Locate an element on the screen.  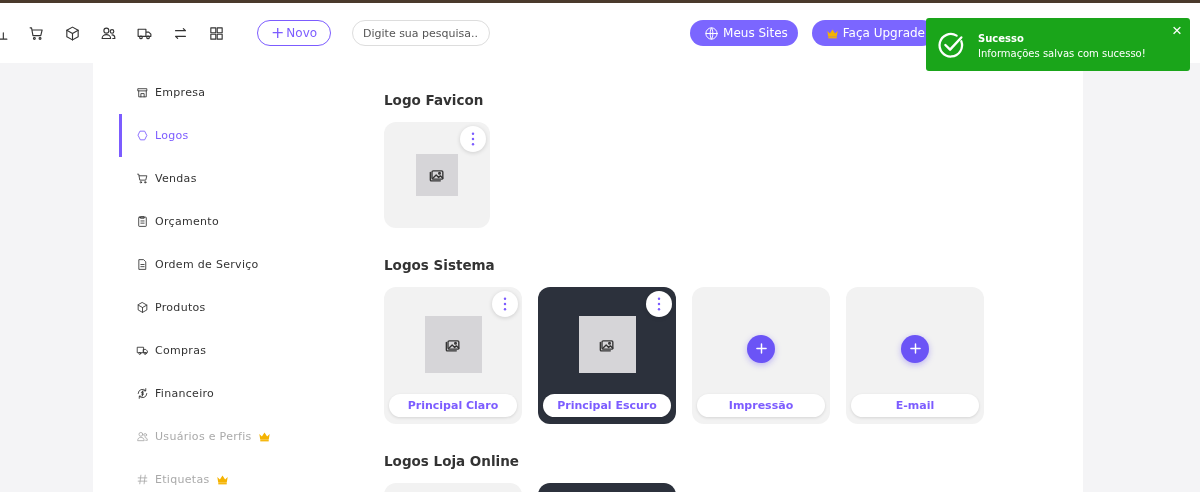
logo-label-button: Impressão is located at coordinates (761, 405).